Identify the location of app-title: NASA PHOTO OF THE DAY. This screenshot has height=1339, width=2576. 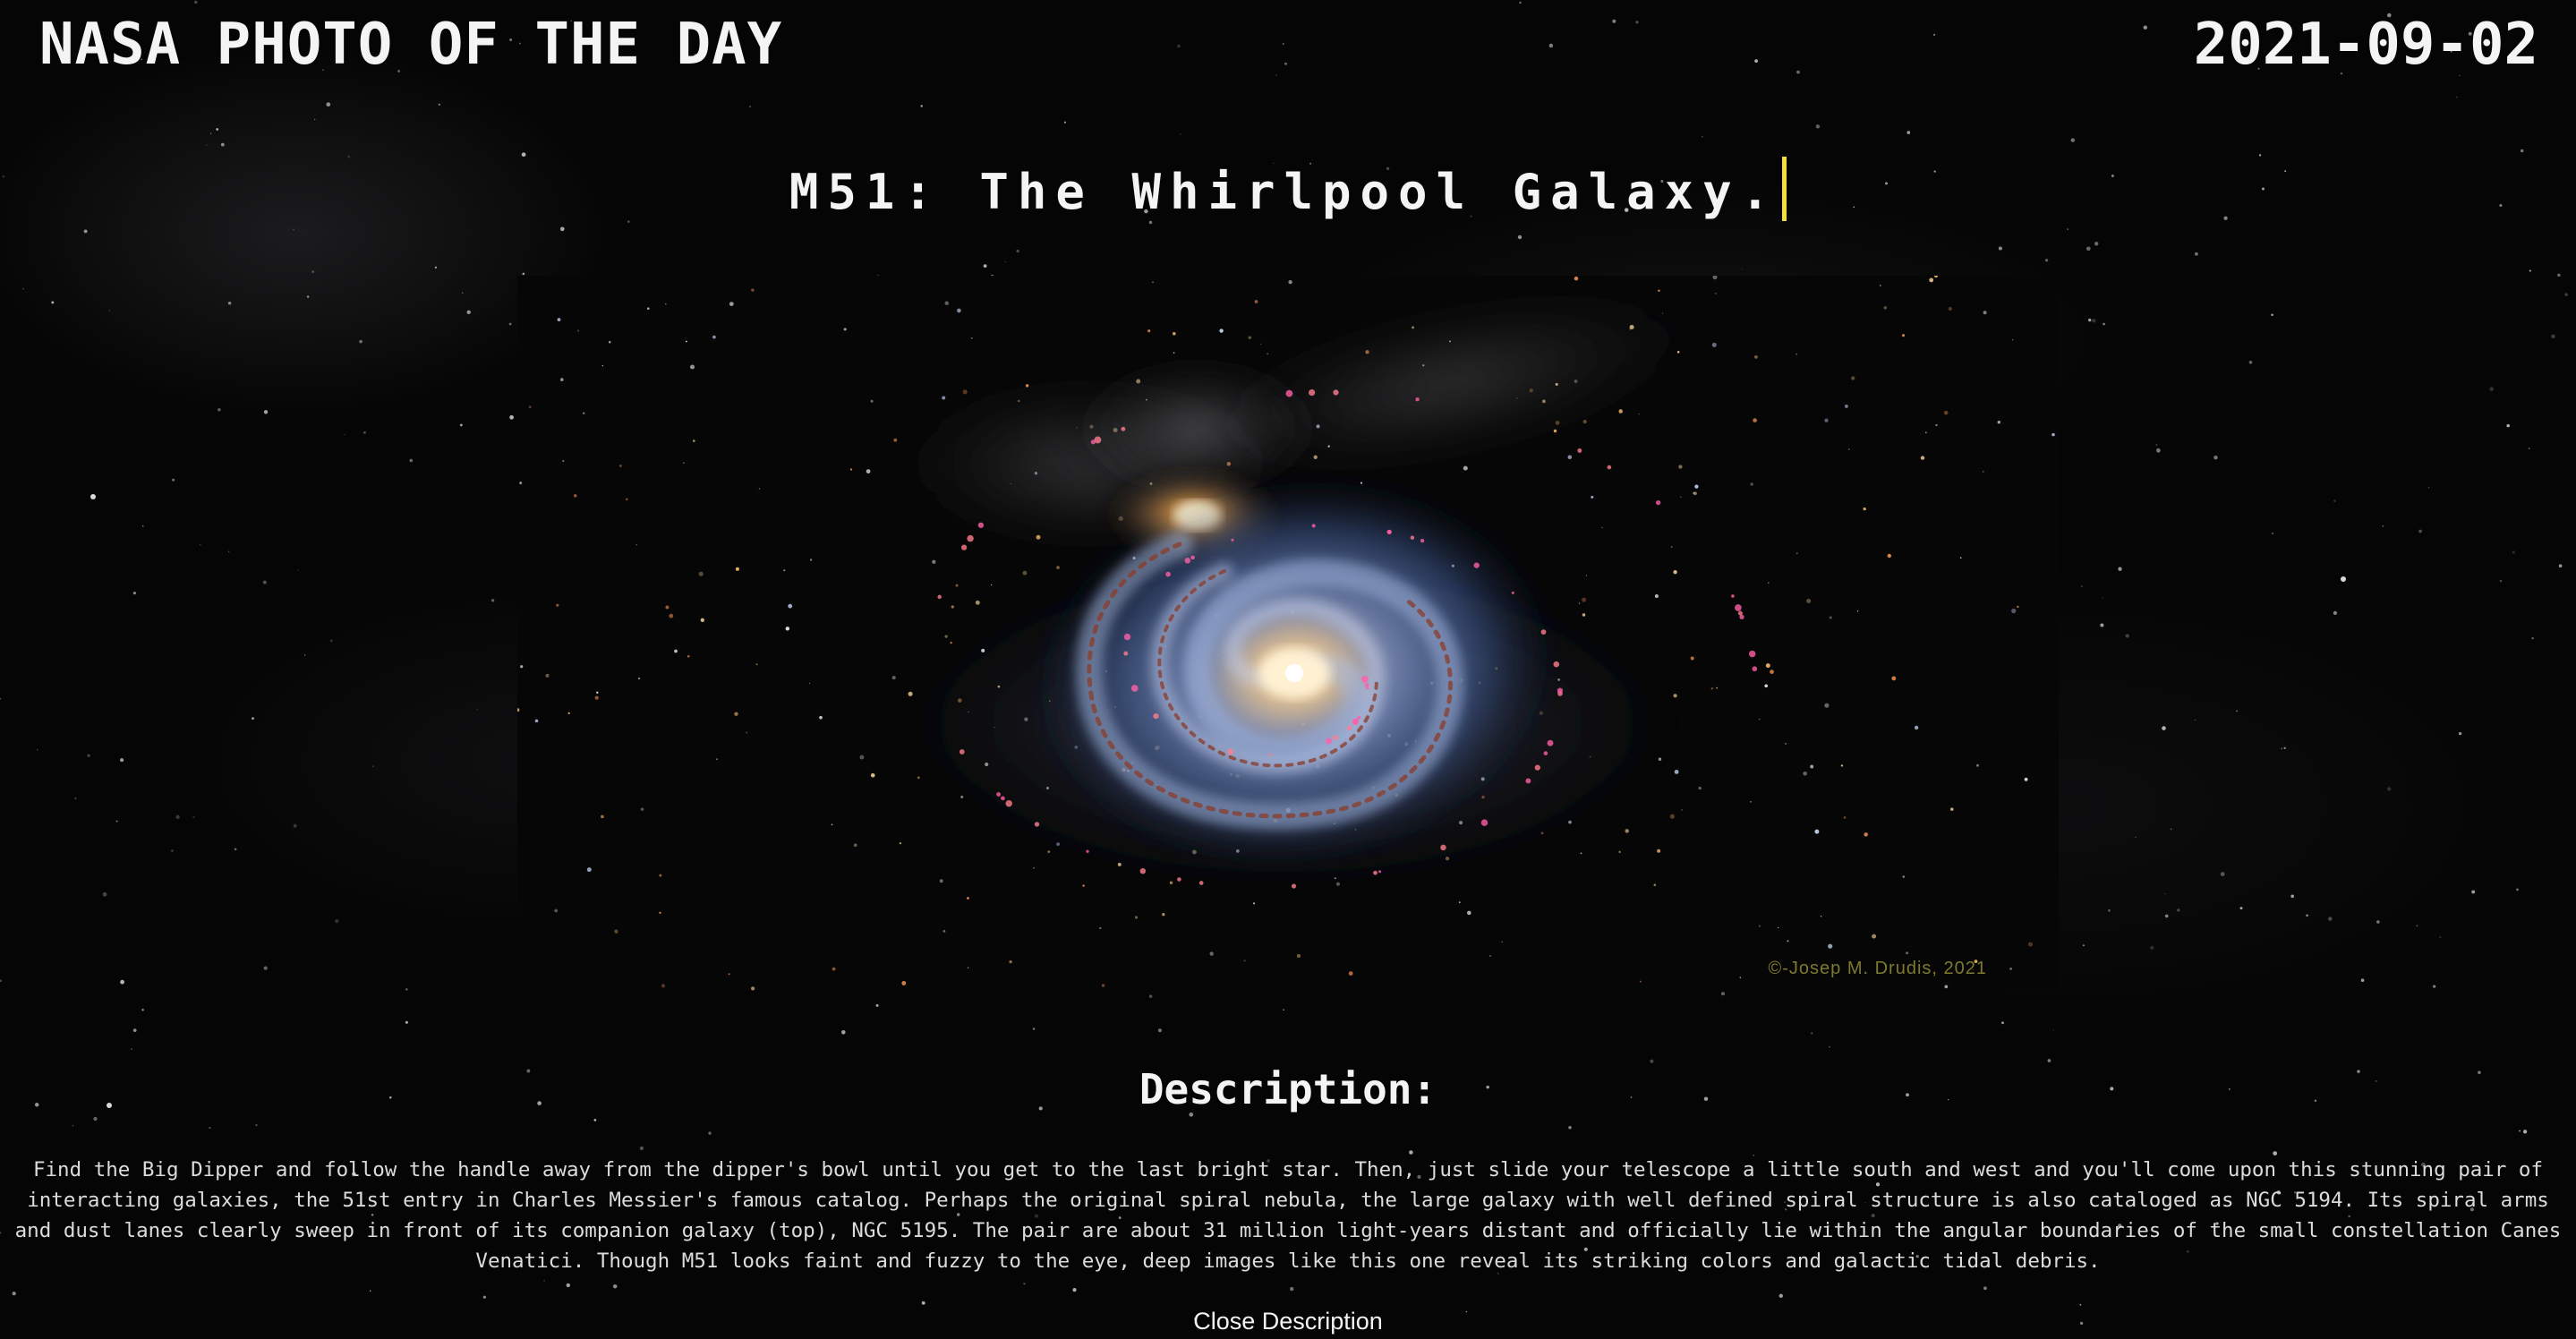
(411, 45).